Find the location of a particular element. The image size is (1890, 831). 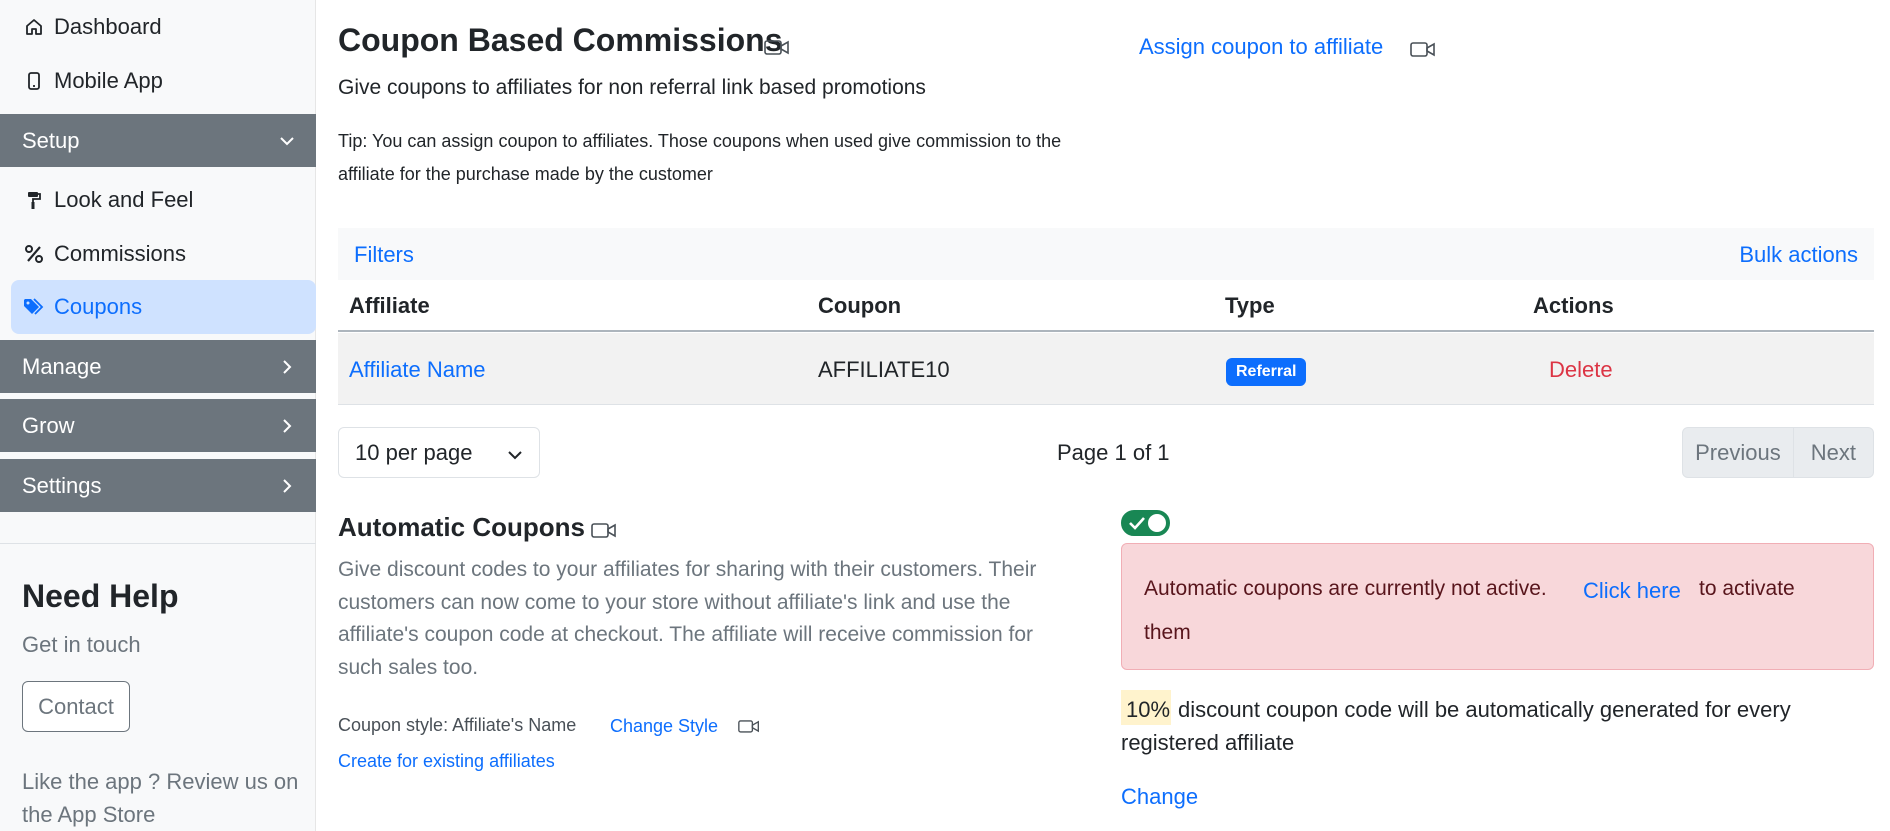

column-header-affiliate: Affiliate is located at coordinates (389, 305).